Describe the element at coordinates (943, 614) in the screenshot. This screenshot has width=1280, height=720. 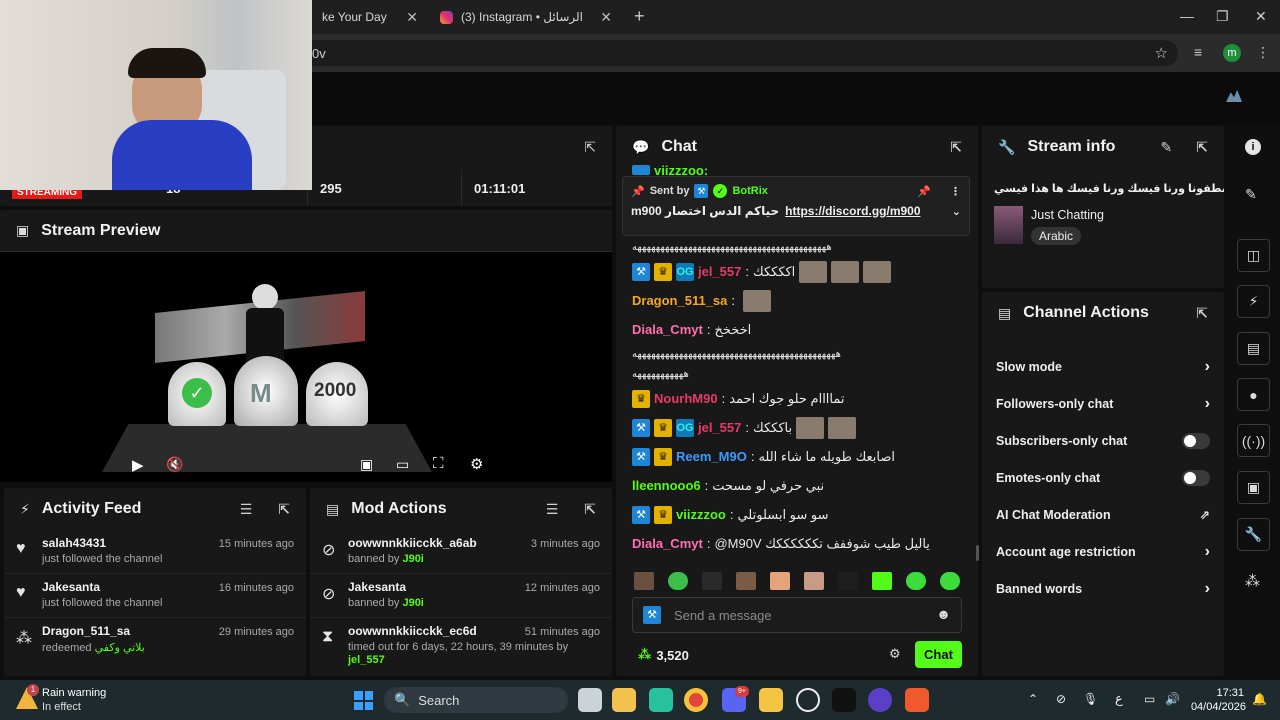
I see `emoji-picker-icon: ☻` at that location.